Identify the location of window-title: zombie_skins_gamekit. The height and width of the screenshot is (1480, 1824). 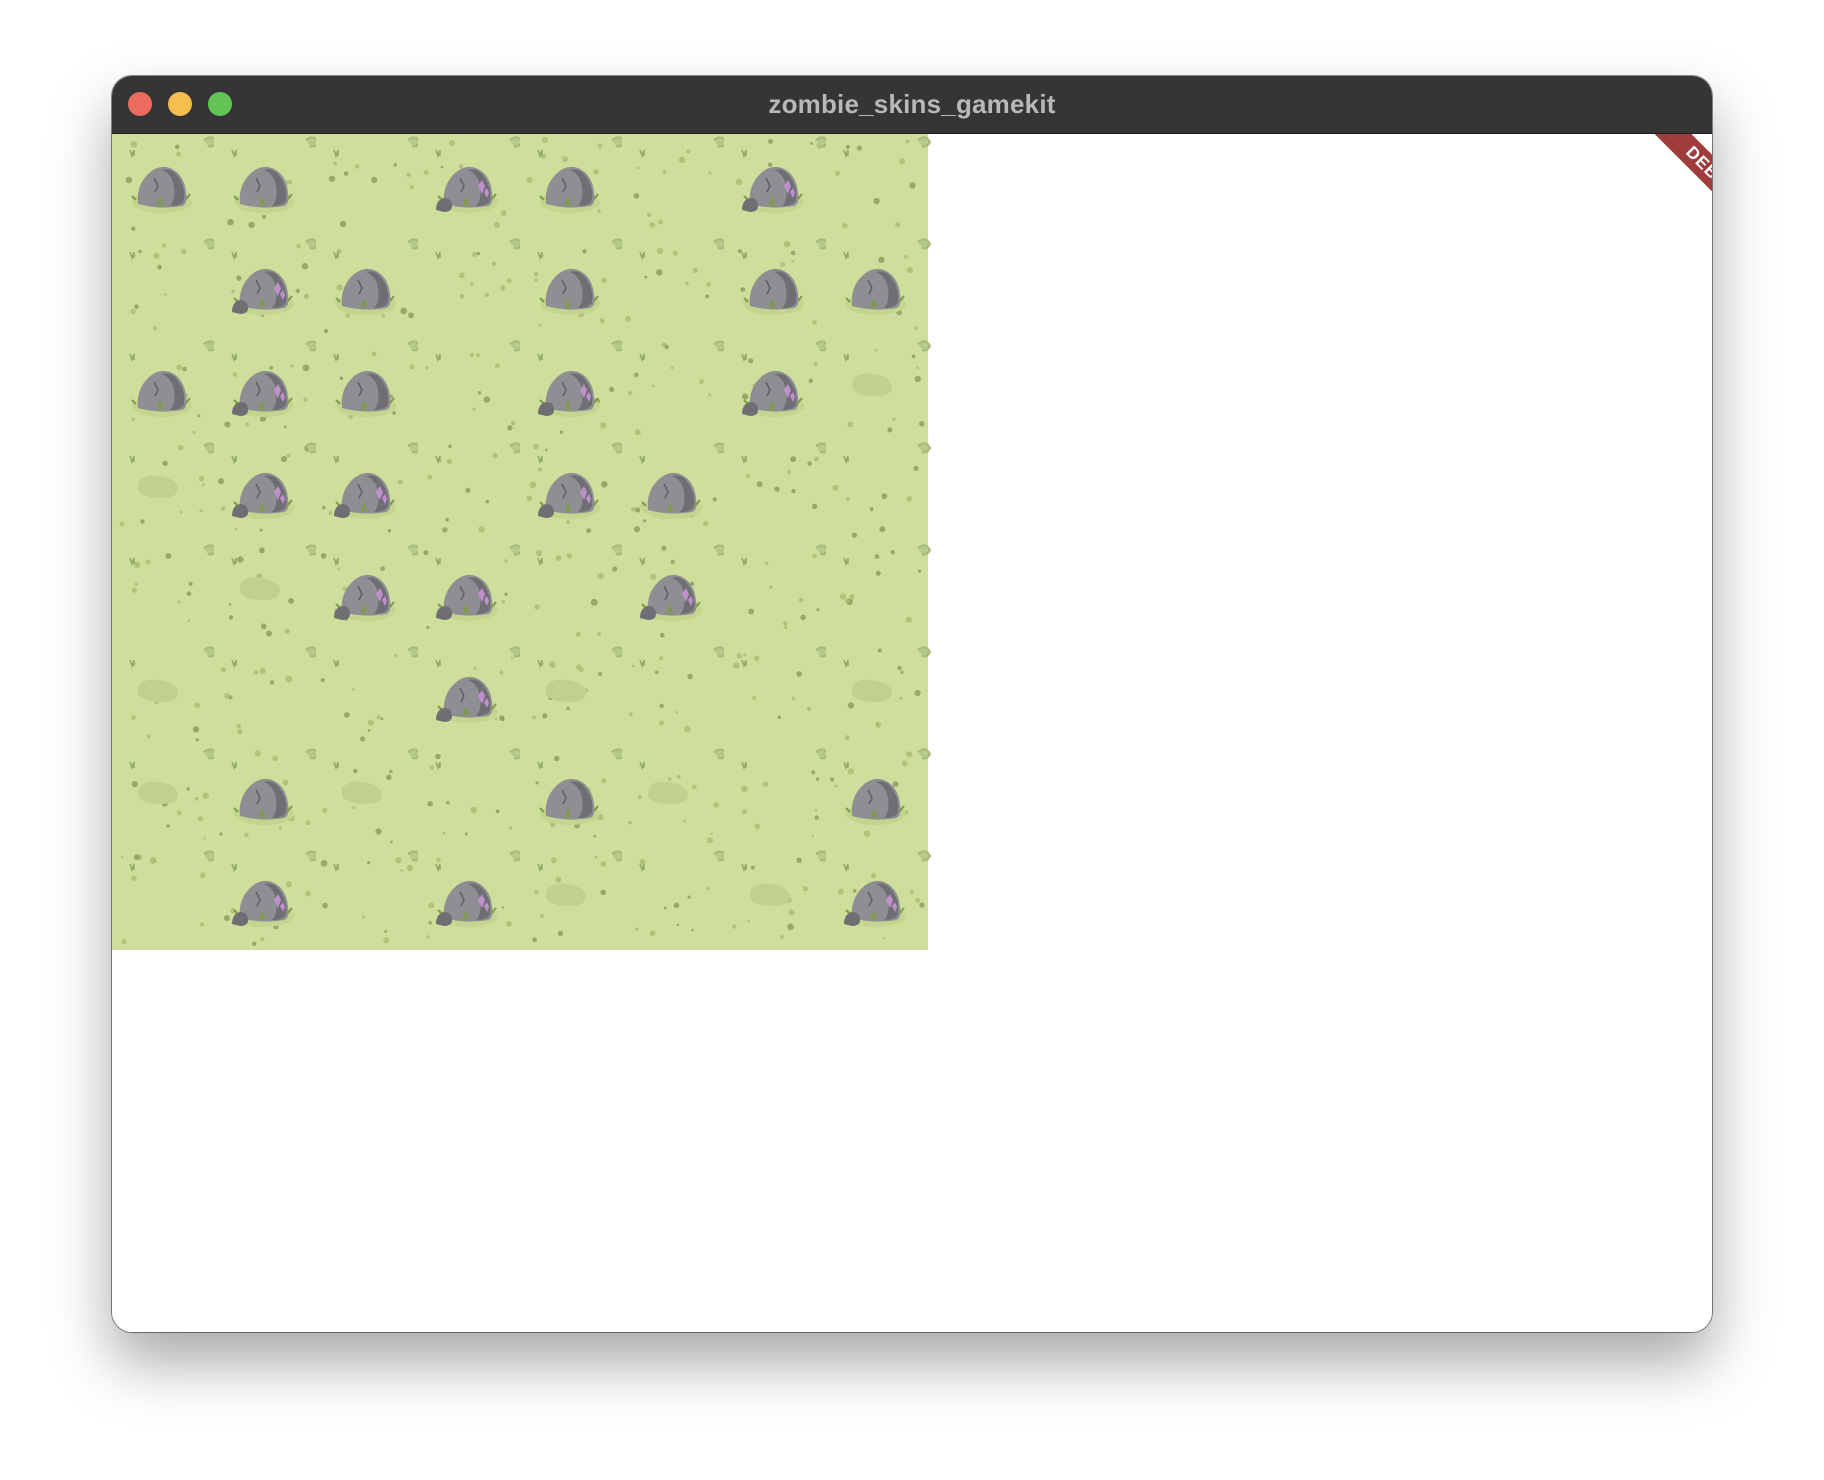
(912, 104).